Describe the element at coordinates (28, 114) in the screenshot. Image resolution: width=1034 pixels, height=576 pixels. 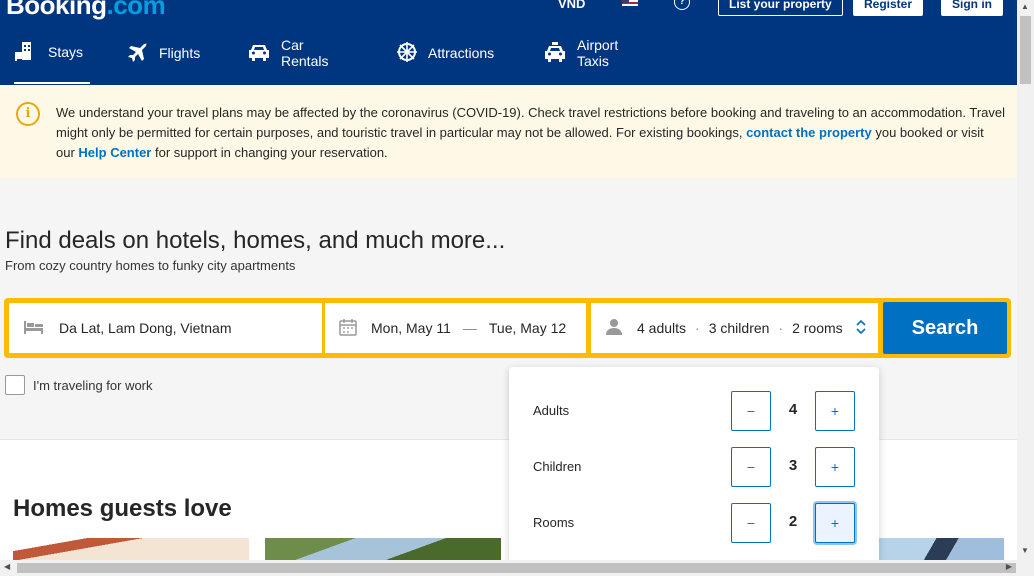
I see `info-icon: i` at that location.